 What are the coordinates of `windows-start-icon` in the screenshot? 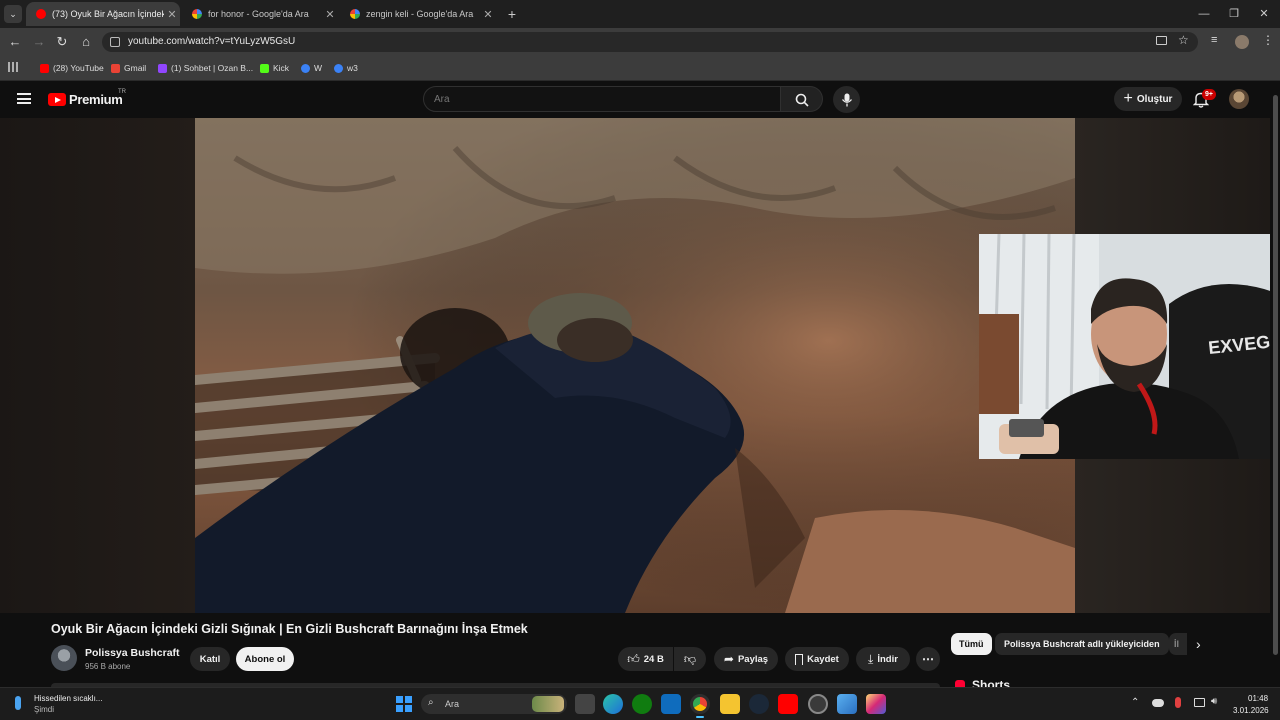 It's located at (404, 704).